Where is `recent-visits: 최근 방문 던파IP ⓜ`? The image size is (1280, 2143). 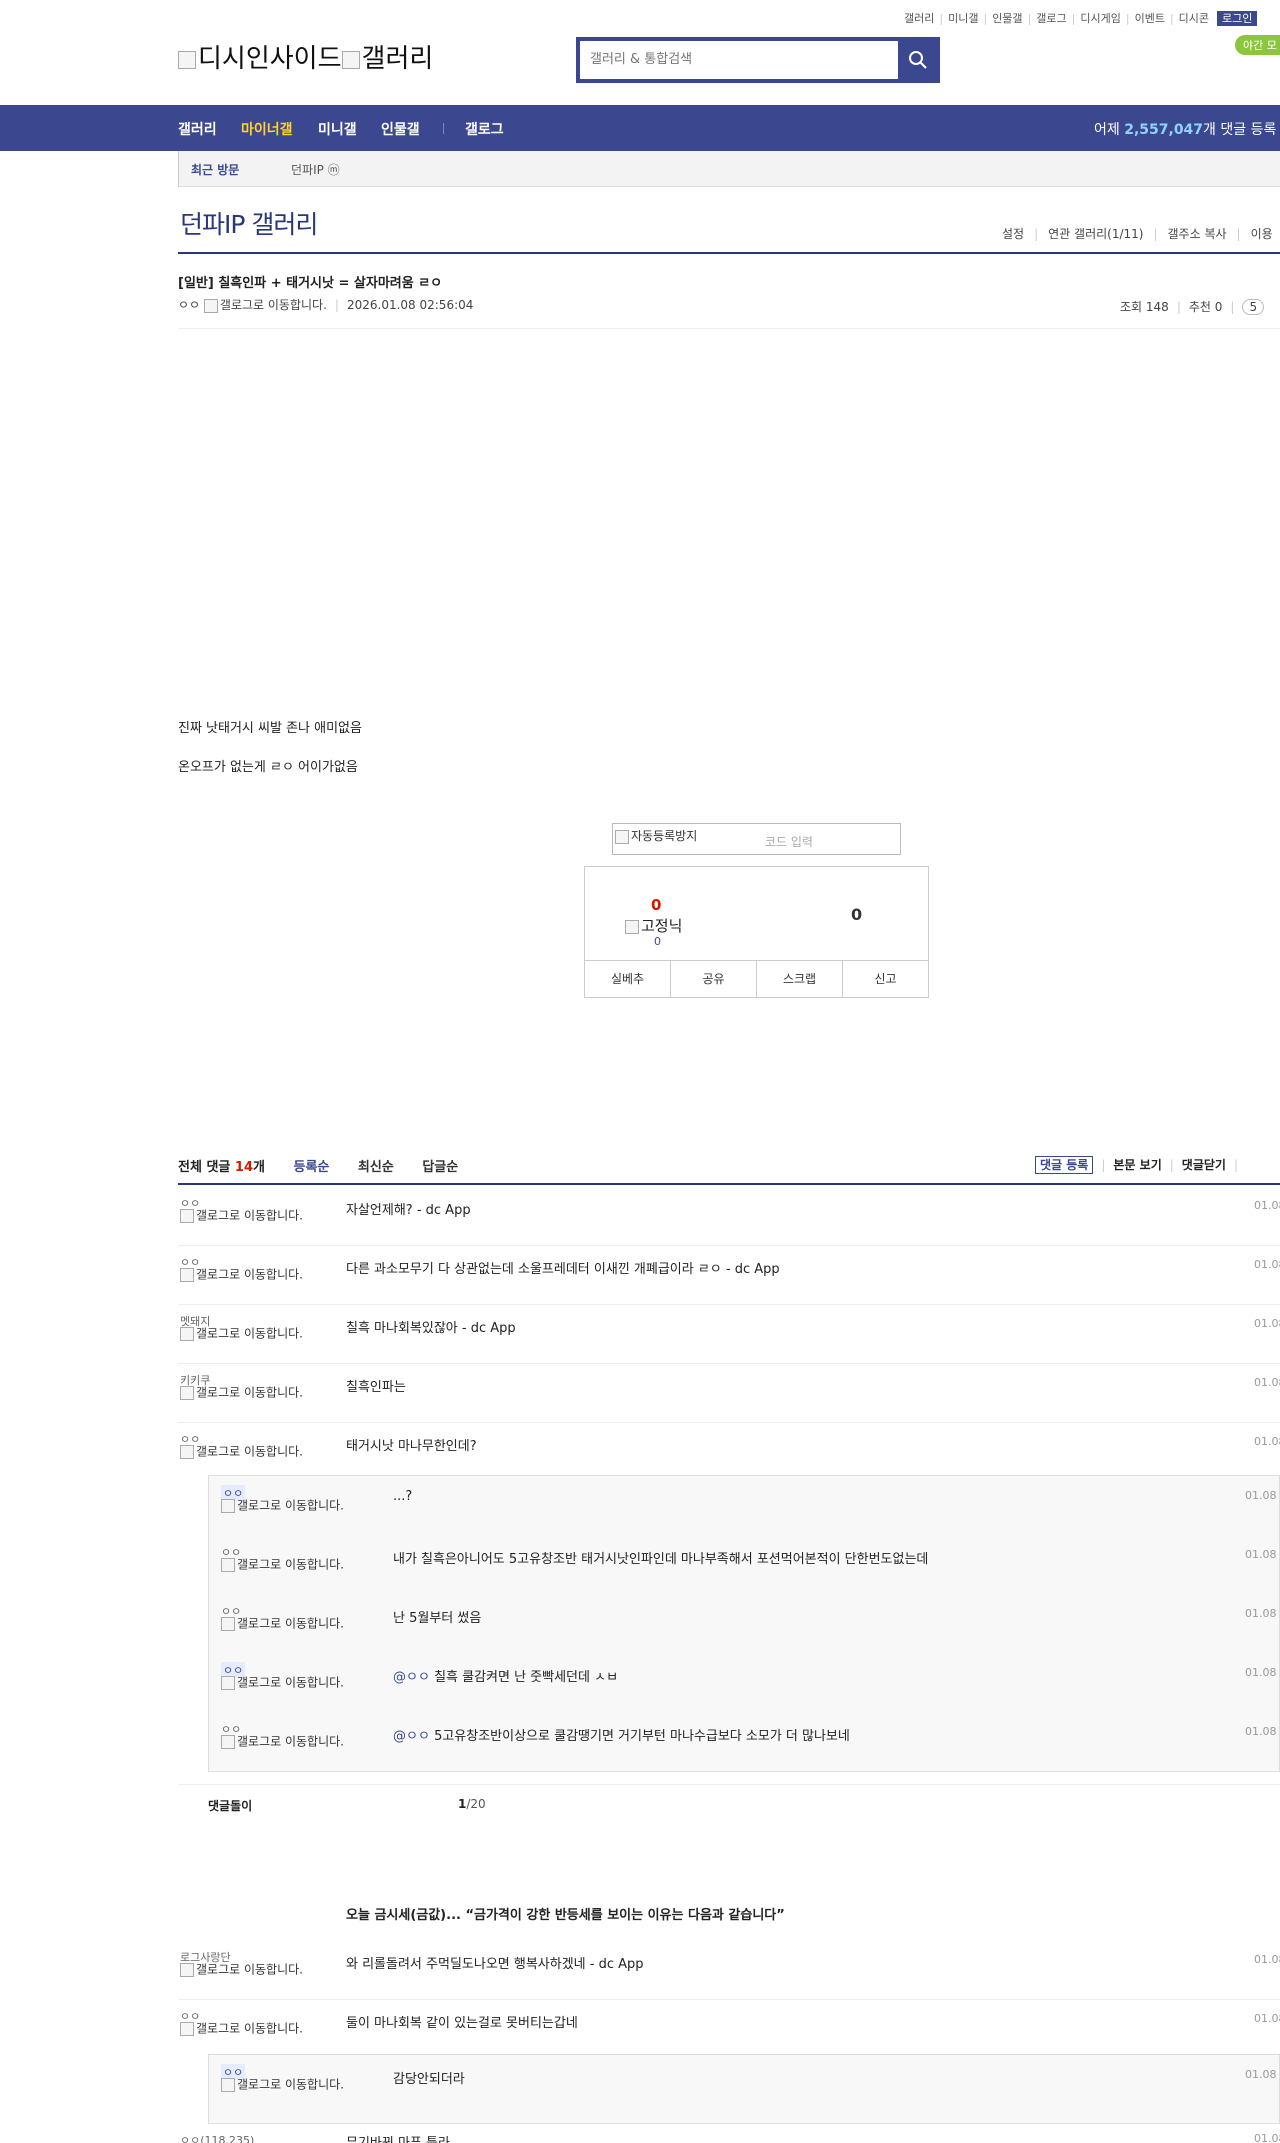 recent-visits: 최근 방문 던파IP ⓜ is located at coordinates (729, 169).